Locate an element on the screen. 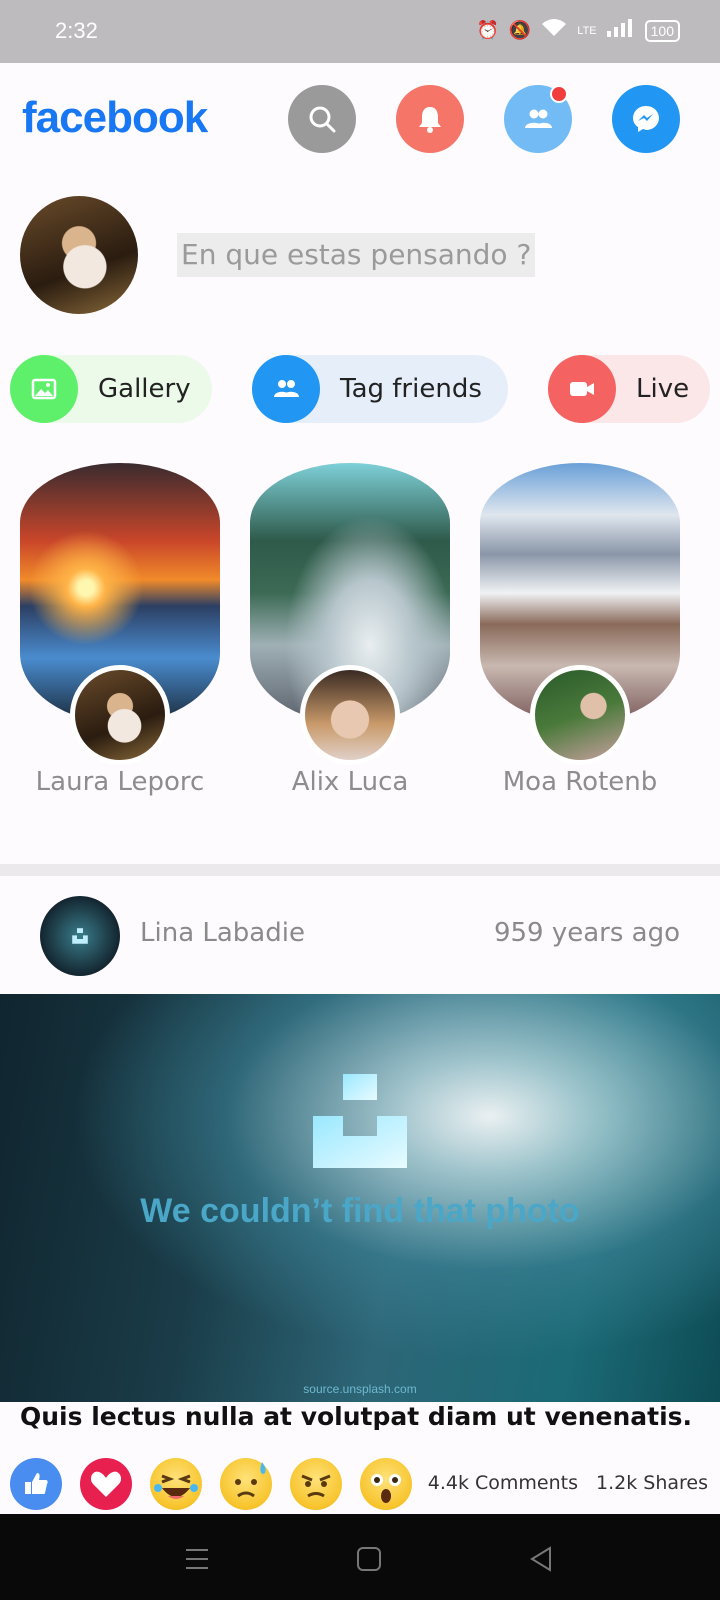 This screenshot has width=720, height=1600. post-author-avatar is located at coordinates (80, 936).